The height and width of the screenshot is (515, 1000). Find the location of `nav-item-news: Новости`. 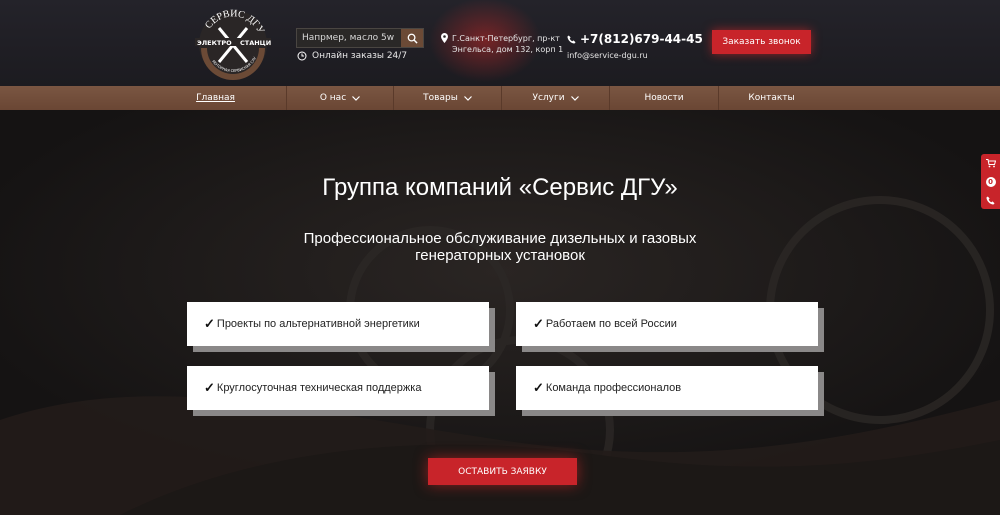

nav-item-news: Новости is located at coordinates (664, 98).